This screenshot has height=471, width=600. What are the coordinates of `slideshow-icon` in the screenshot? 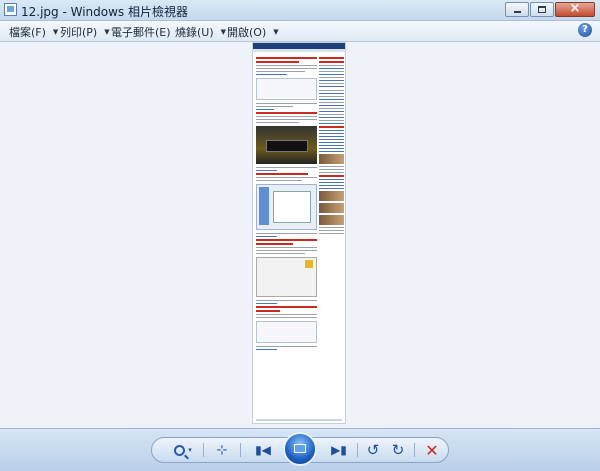 It's located at (300, 448).